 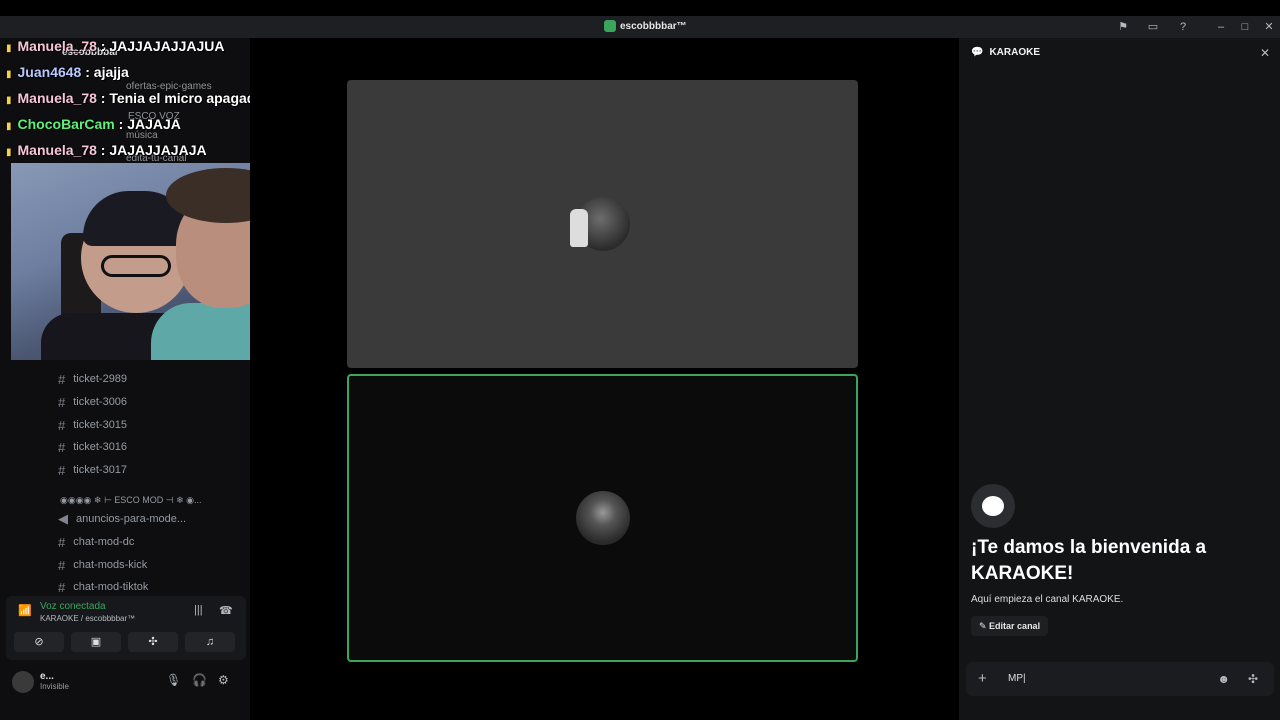 What do you see at coordinates (92, 470) in the screenshot?
I see `channel-ticket-3017: # ticket-3017` at bounding box center [92, 470].